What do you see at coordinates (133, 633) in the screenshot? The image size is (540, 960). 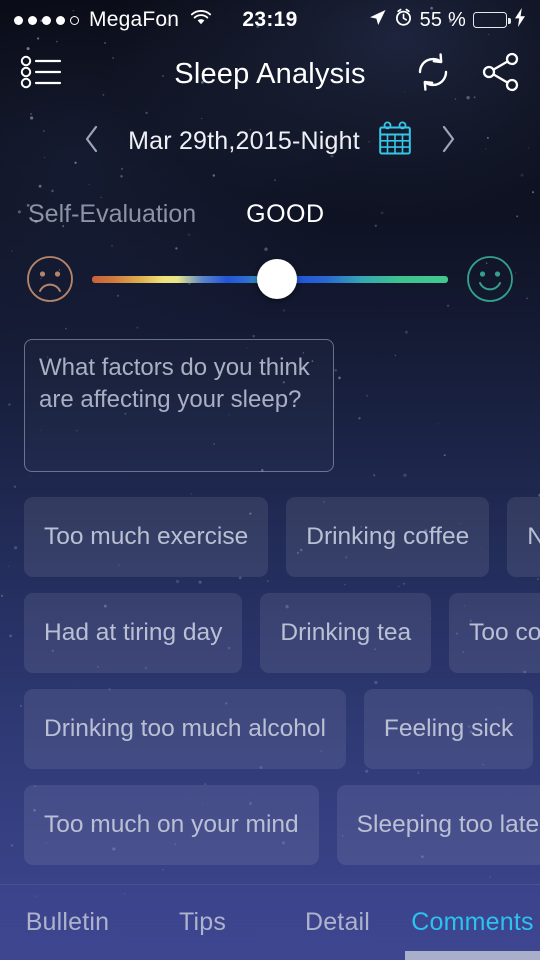 I see `factor-chip: Had at tiring day` at bounding box center [133, 633].